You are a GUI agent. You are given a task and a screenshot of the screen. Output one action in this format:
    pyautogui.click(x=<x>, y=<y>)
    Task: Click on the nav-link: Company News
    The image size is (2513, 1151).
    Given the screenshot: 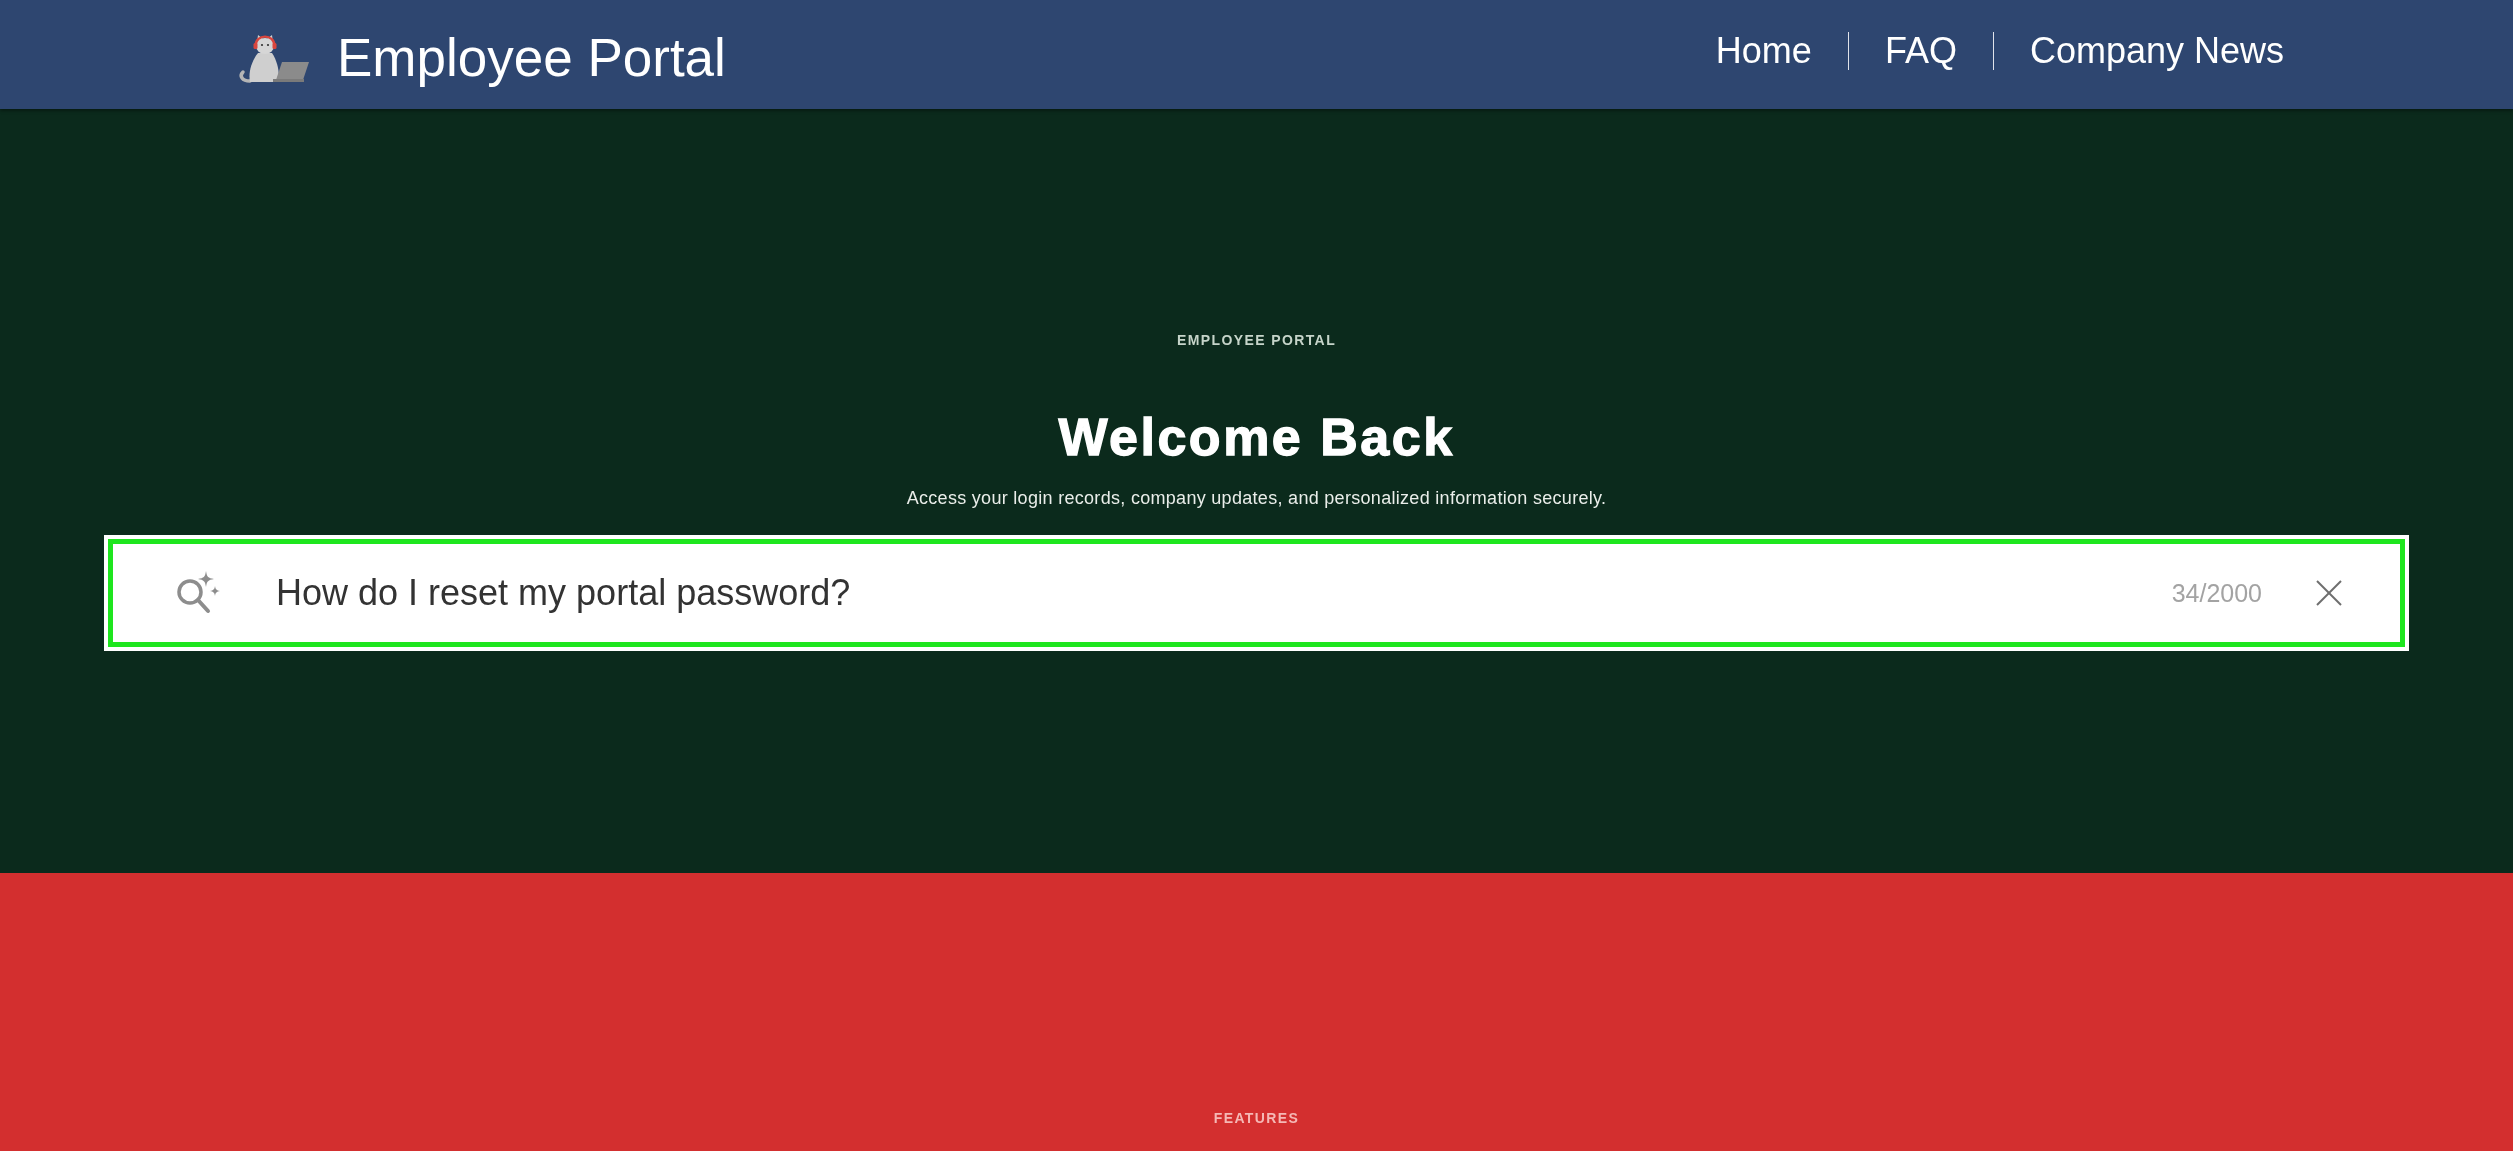 What is the action you would take?
    pyautogui.click(x=2156, y=50)
    